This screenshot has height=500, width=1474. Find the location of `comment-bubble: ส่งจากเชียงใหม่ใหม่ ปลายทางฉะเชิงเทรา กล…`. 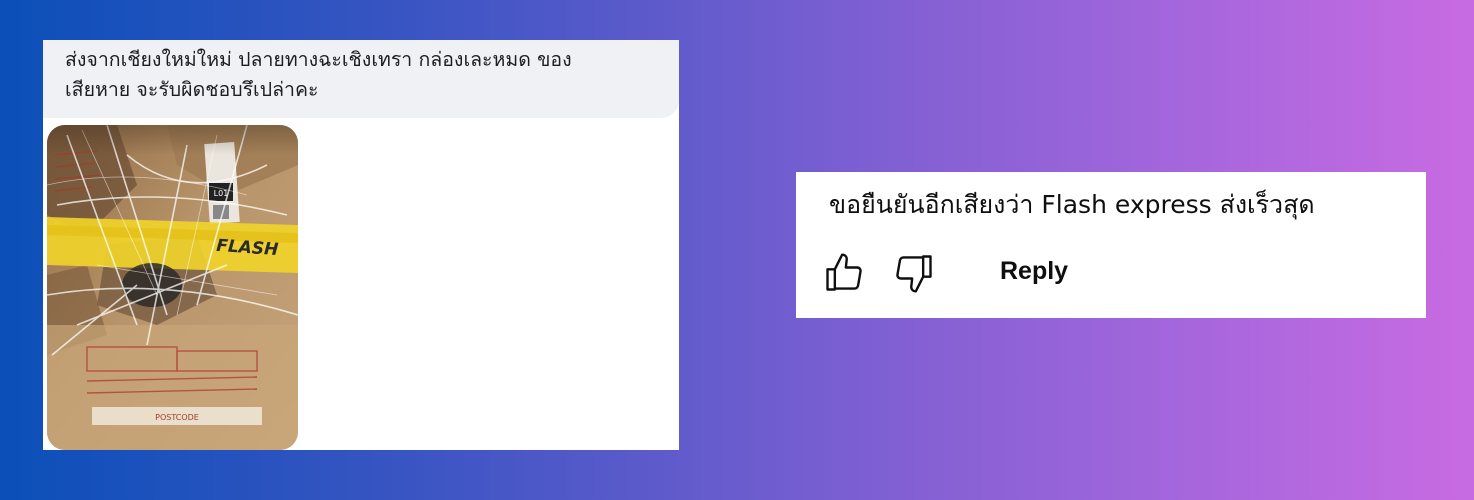

comment-bubble: ส่งจากเชียงใหม่ใหม่ ปลายทางฉะเชิงเทรา กล… is located at coordinates (361, 79).